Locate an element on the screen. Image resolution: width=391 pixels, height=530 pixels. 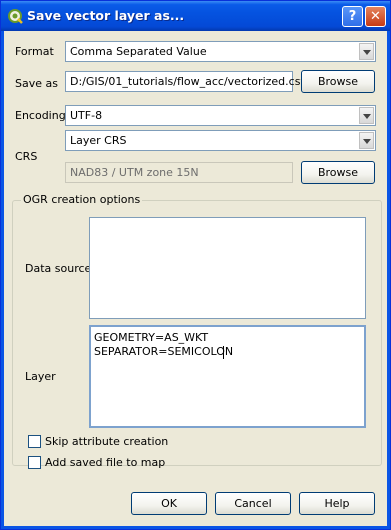
layer-option-line: GEOMETRY=AS_WKT is located at coordinates (151, 337).